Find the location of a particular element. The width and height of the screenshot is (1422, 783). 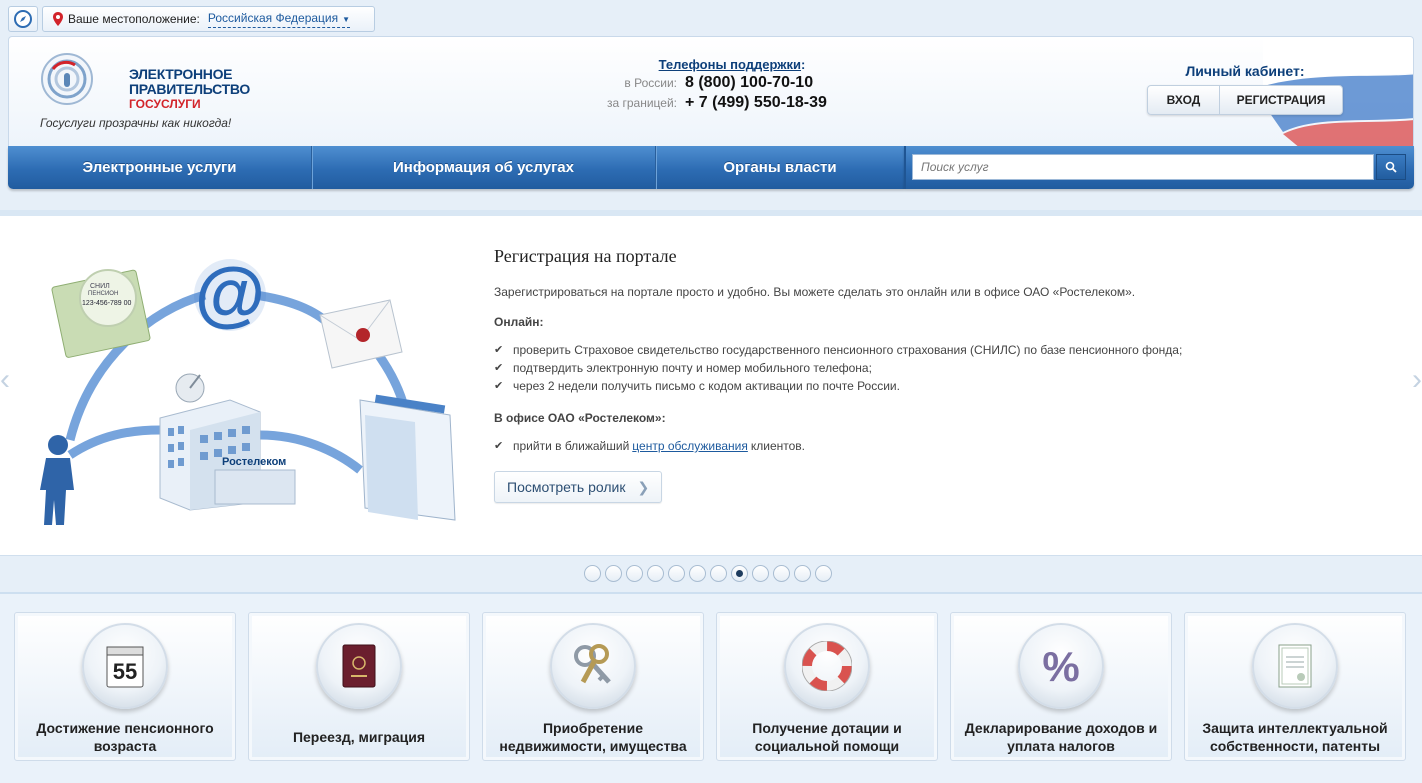

category-social-aid: Получение дотации и социальной помощи is located at coordinates (827, 686).